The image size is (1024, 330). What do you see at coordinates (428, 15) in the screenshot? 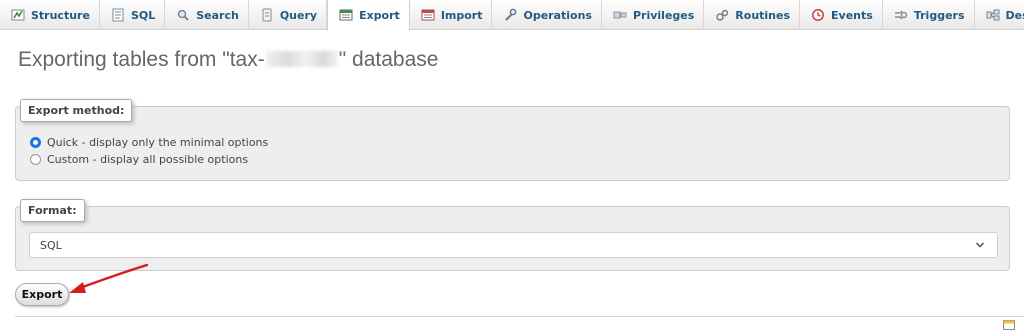
I see `import-icon` at bounding box center [428, 15].